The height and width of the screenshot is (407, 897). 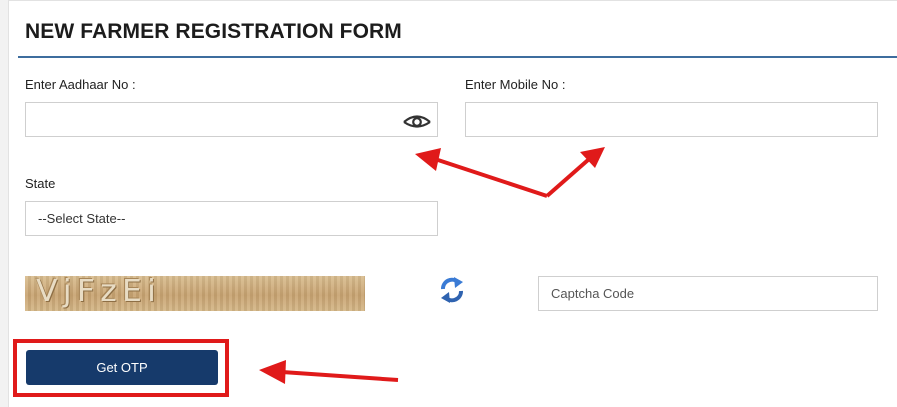 I want to click on aadhaar-label: Enter Aadhaar No :, so click(x=80, y=84).